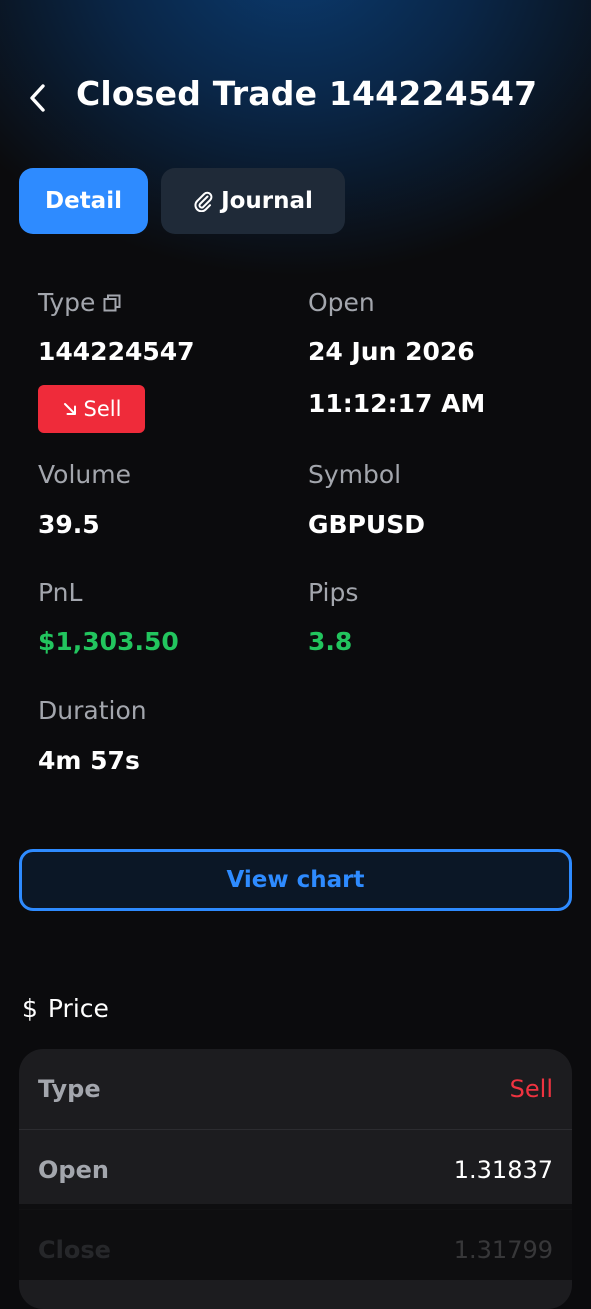 The height and width of the screenshot is (1309, 591). I want to click on view-chart-button: View chart, so click(295, 880).